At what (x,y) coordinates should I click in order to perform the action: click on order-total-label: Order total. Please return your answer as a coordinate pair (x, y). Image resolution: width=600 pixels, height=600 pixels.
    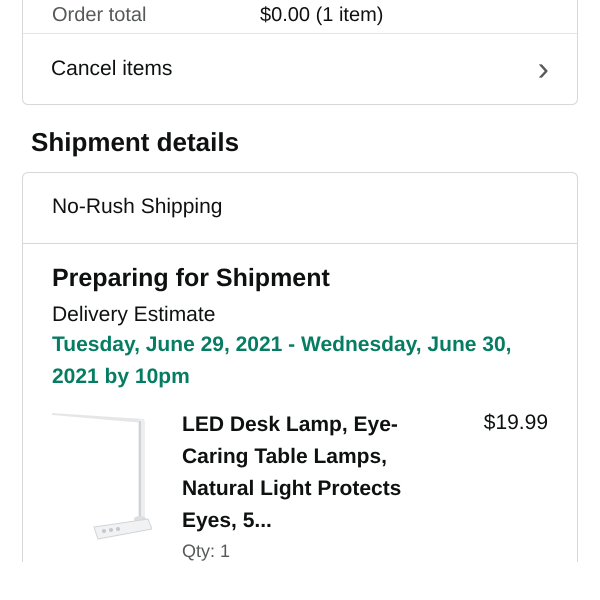
    Looking at the image, I should click on (100, 15).